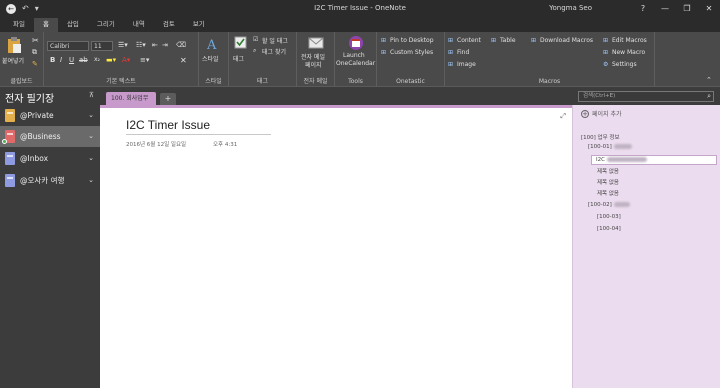  Describe the element at coordinates (139, 25) in the screenshot. I see `tab-history: 내역` at that location.